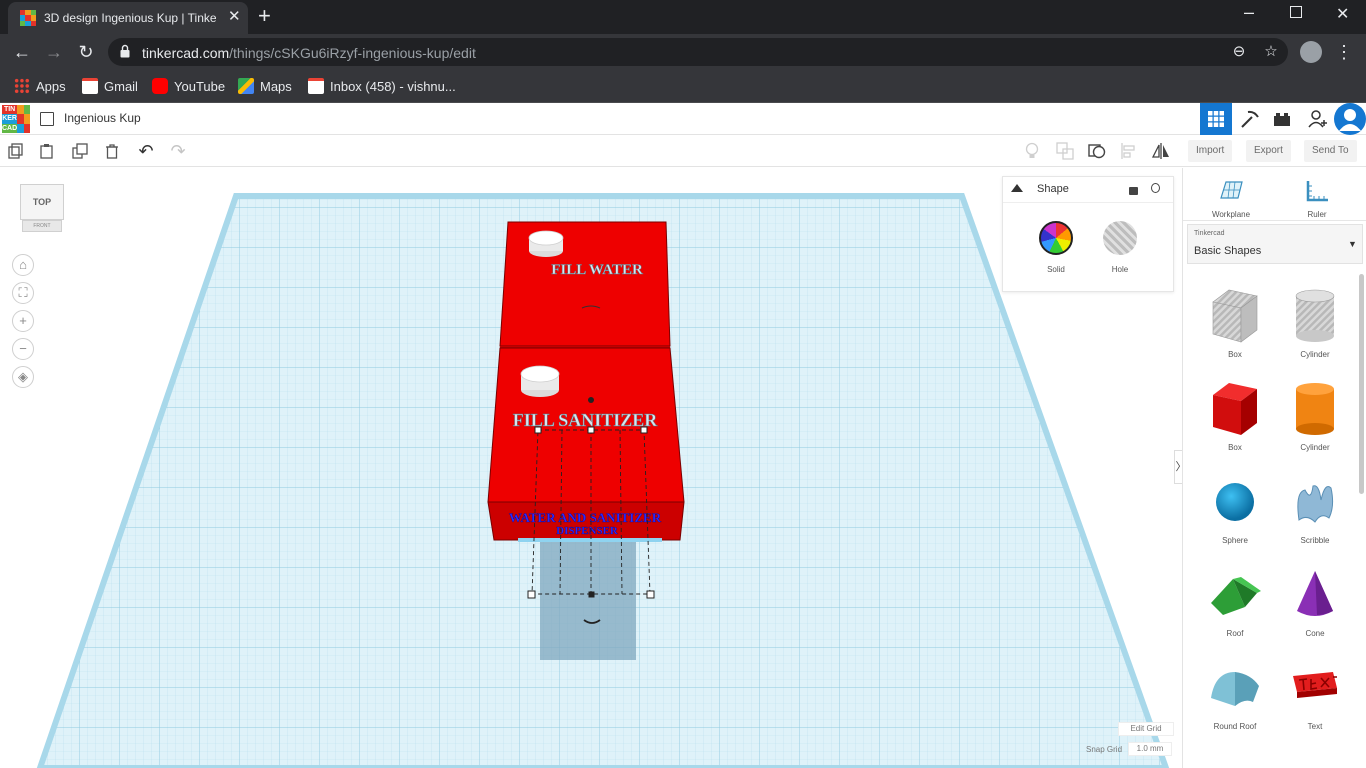 This screenshot has height=768, width=1366. I want to click on invite-user-button, so click(1318, 119).